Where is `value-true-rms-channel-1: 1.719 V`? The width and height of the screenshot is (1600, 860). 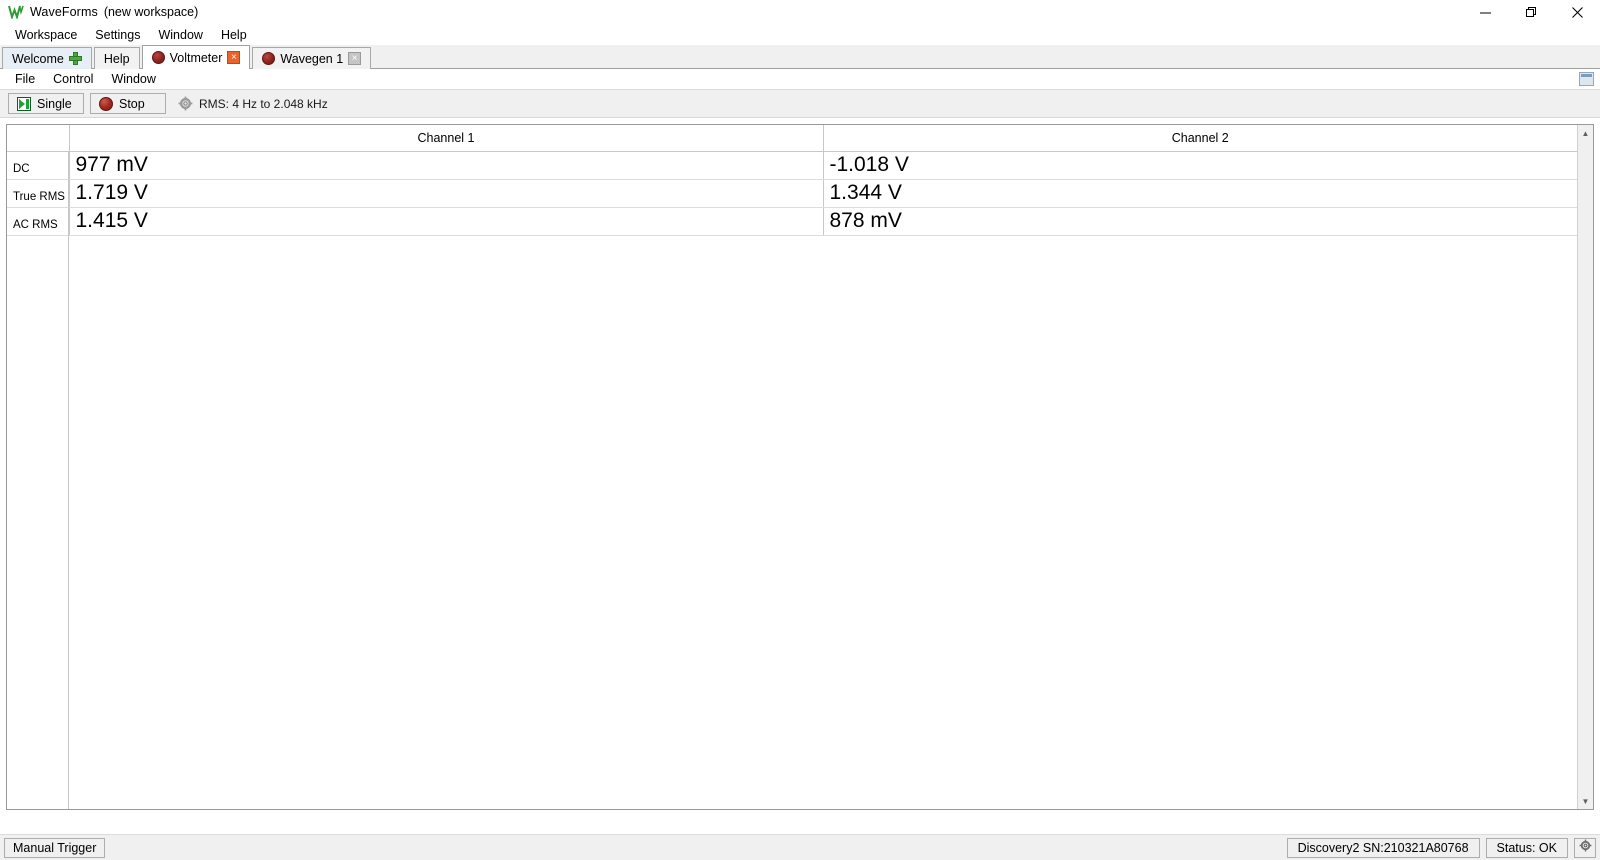
value-true-rms-channel-1: 1.719 V is located at coordinates (446, 193).